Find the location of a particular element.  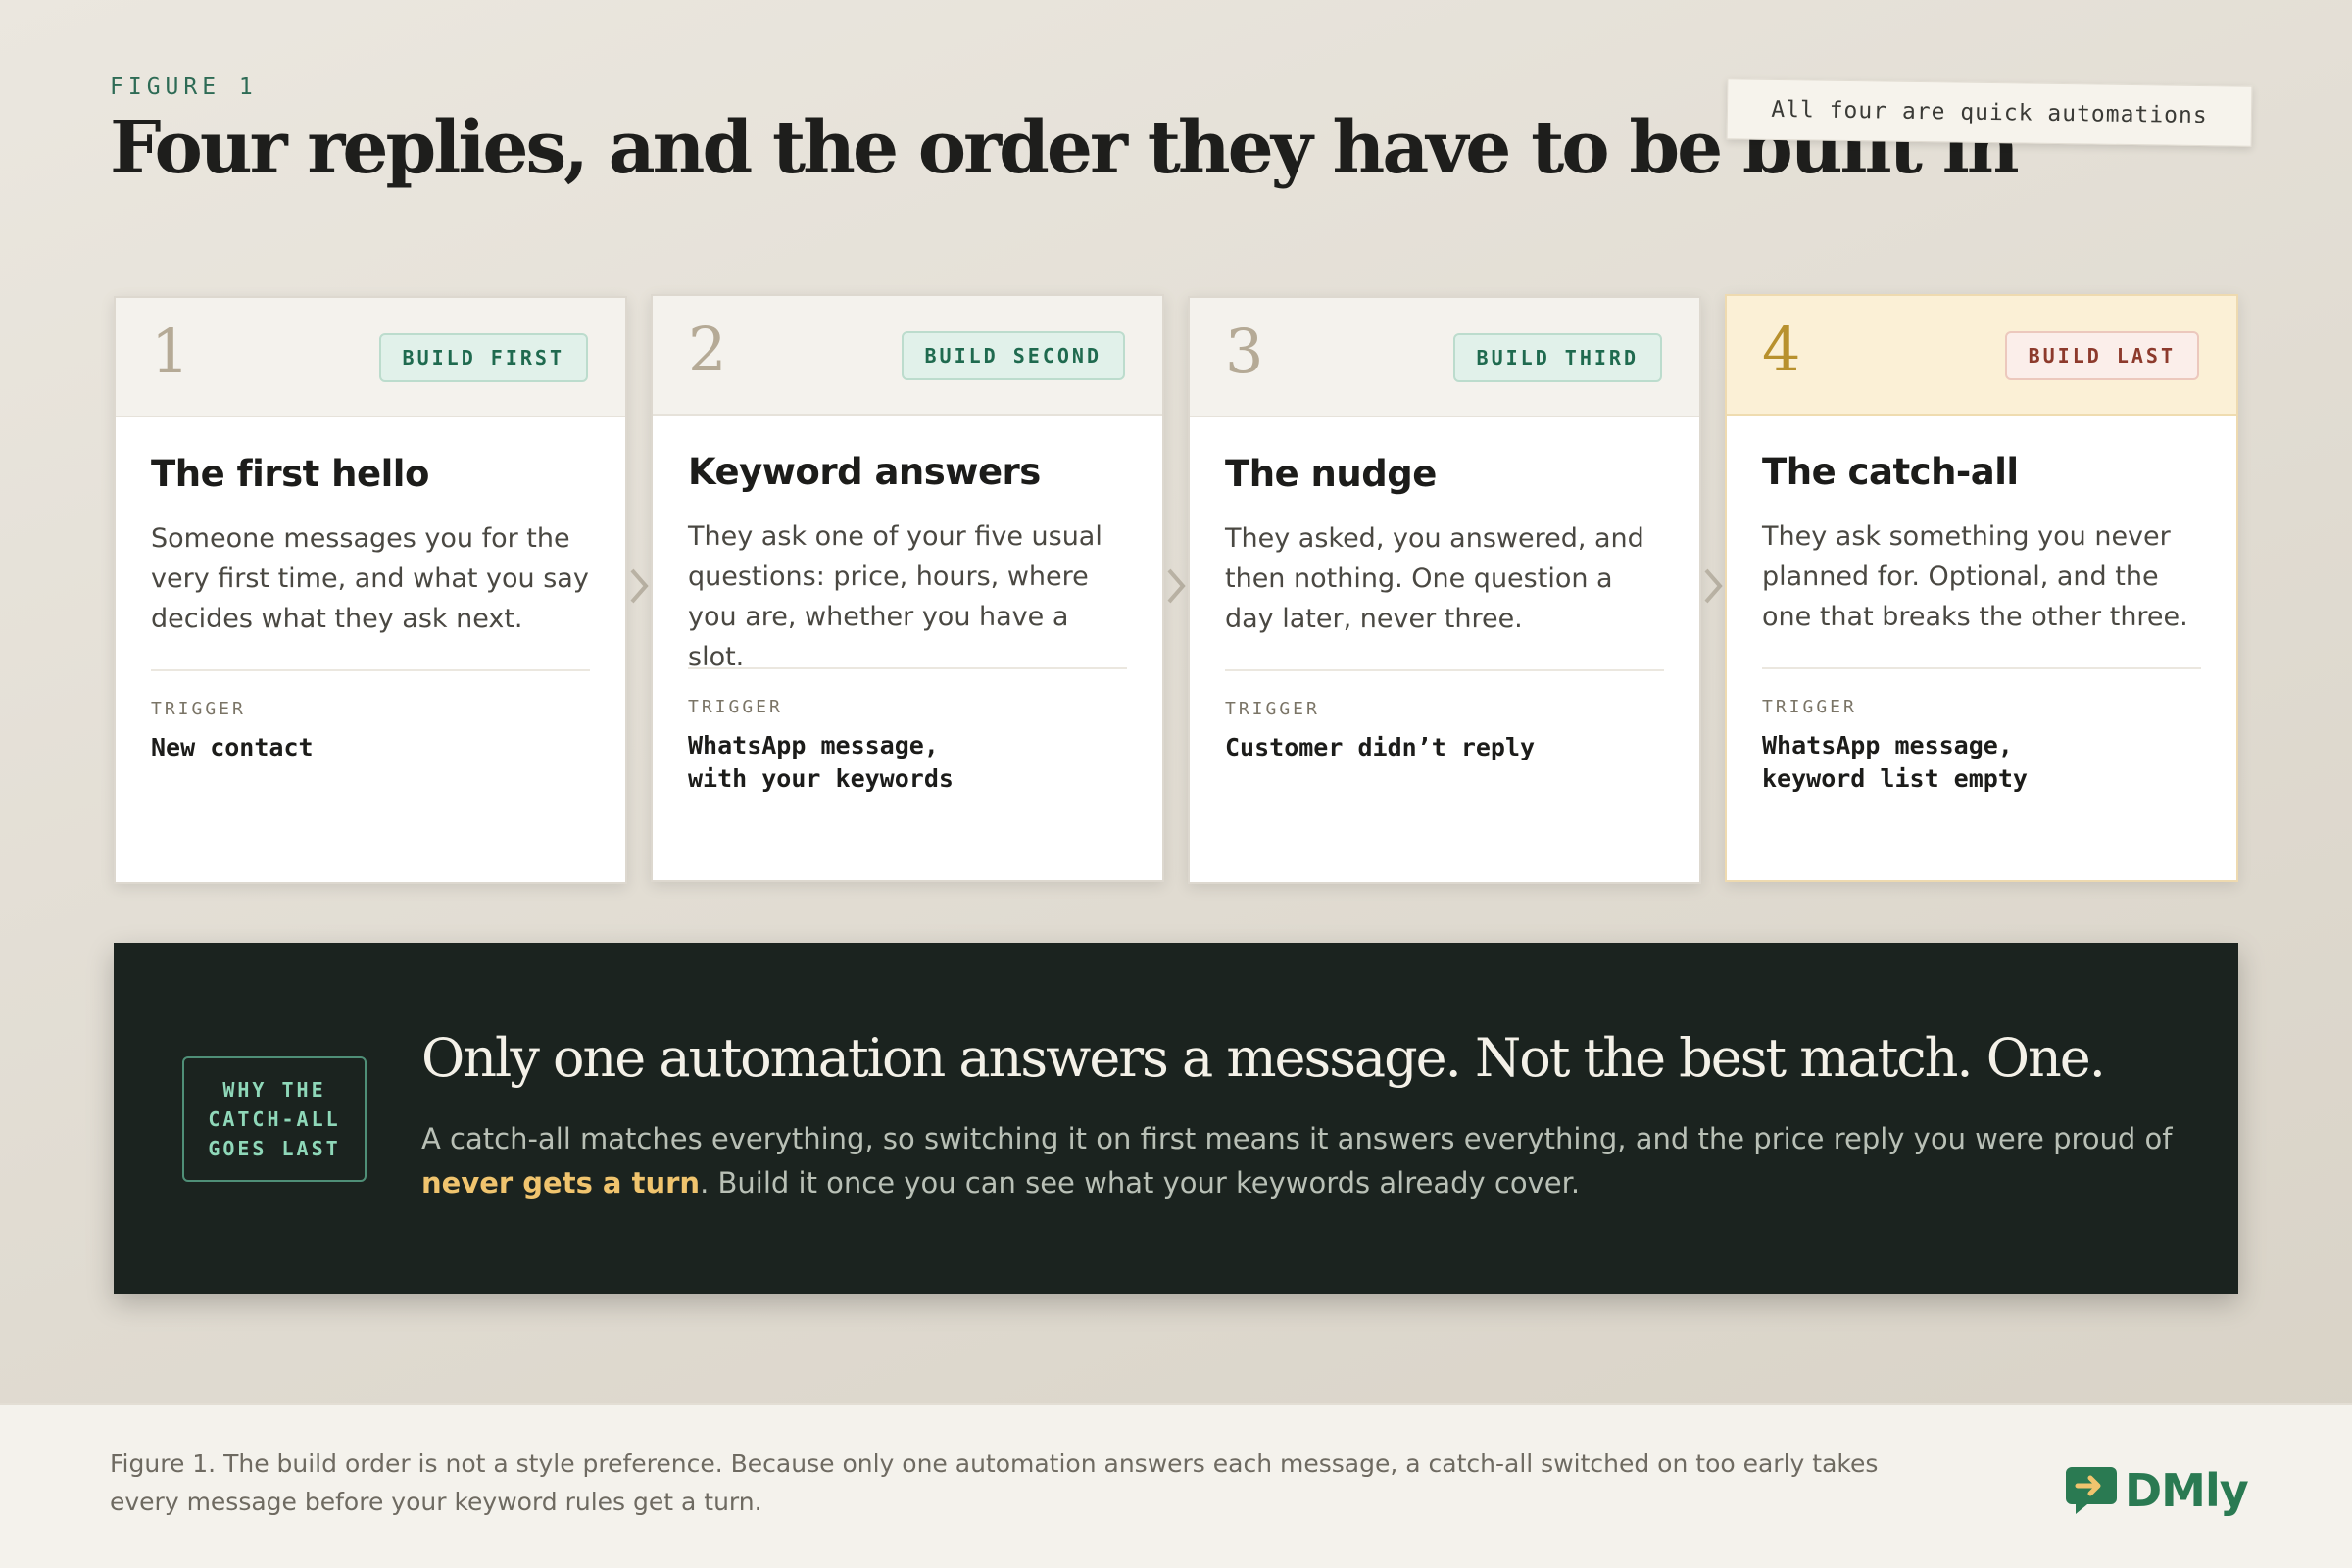

trigger-value: WhatsApp message, with your keywords is located at coordinates (821, 762).